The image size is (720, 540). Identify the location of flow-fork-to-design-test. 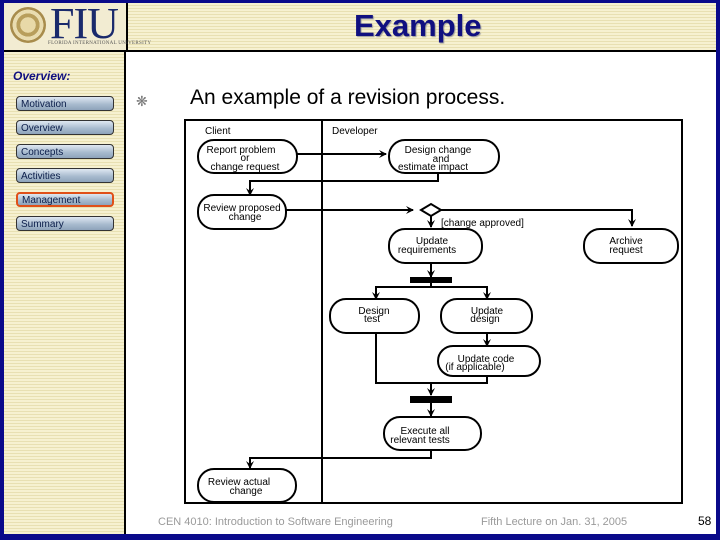
(402, 291).